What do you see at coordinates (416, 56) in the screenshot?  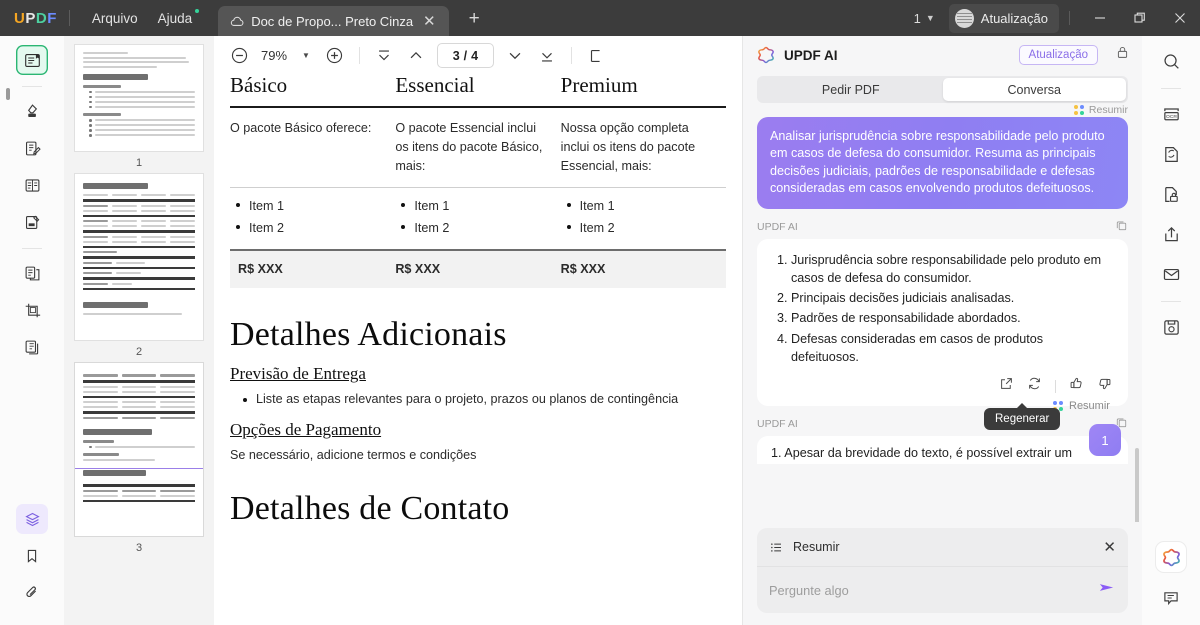 I see `prev-page-button` at bounding box center [416, 56].